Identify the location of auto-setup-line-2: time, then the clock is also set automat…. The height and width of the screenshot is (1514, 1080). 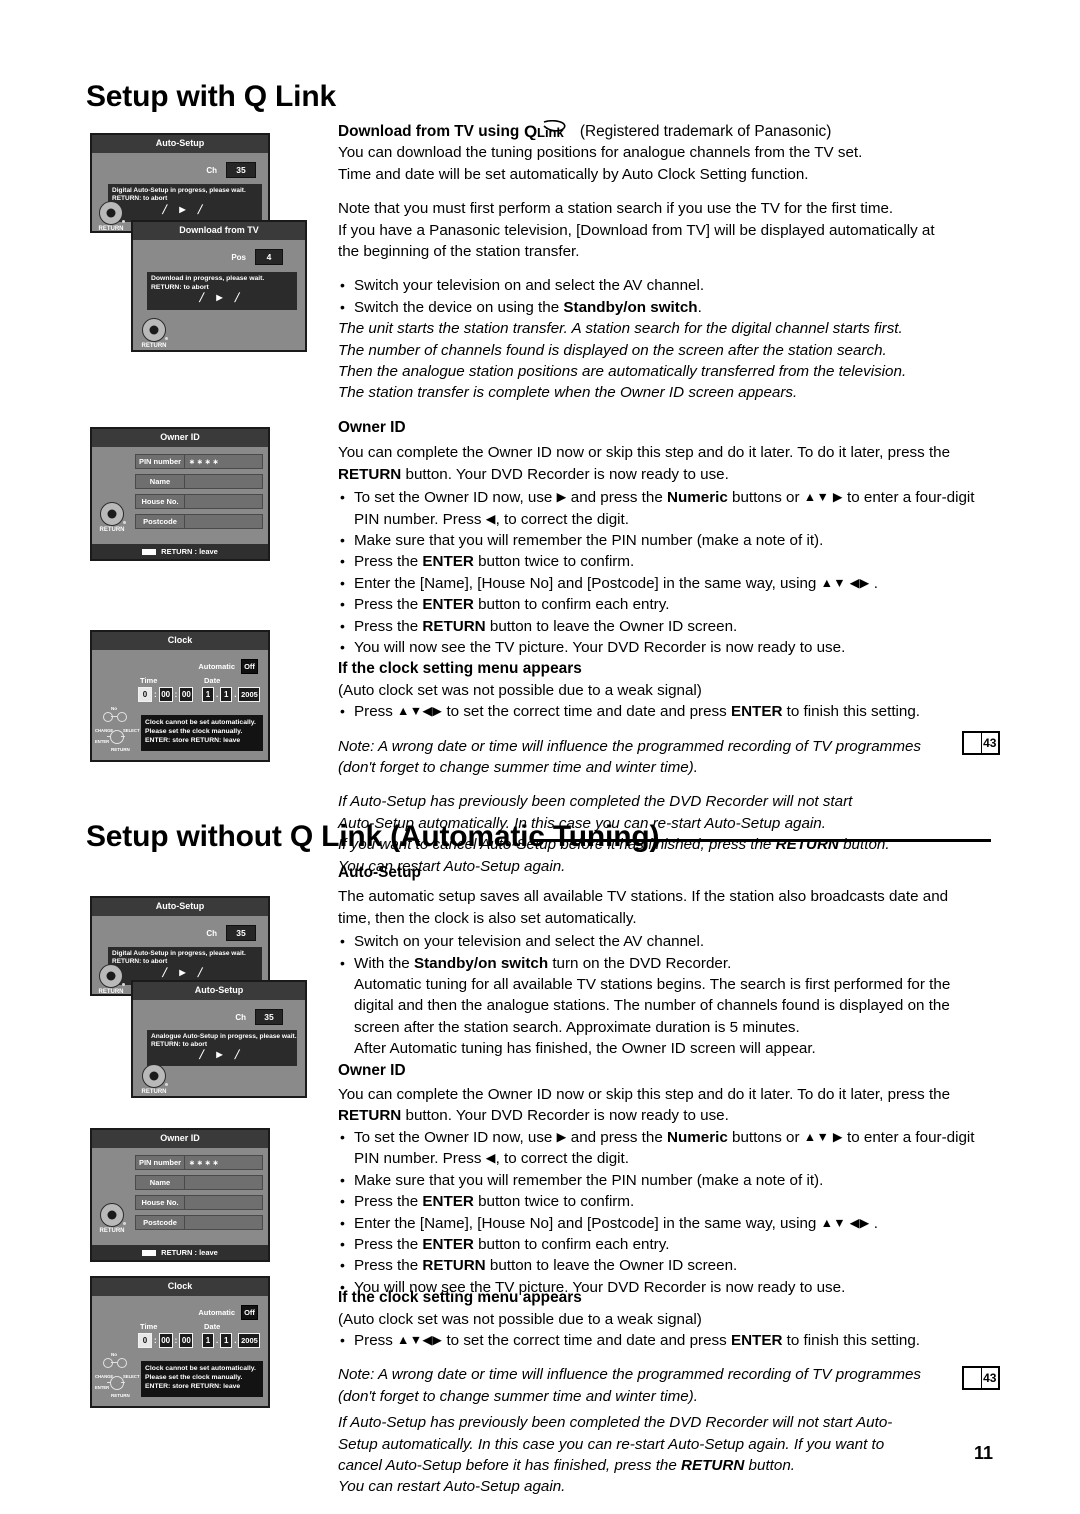
(487, 918).